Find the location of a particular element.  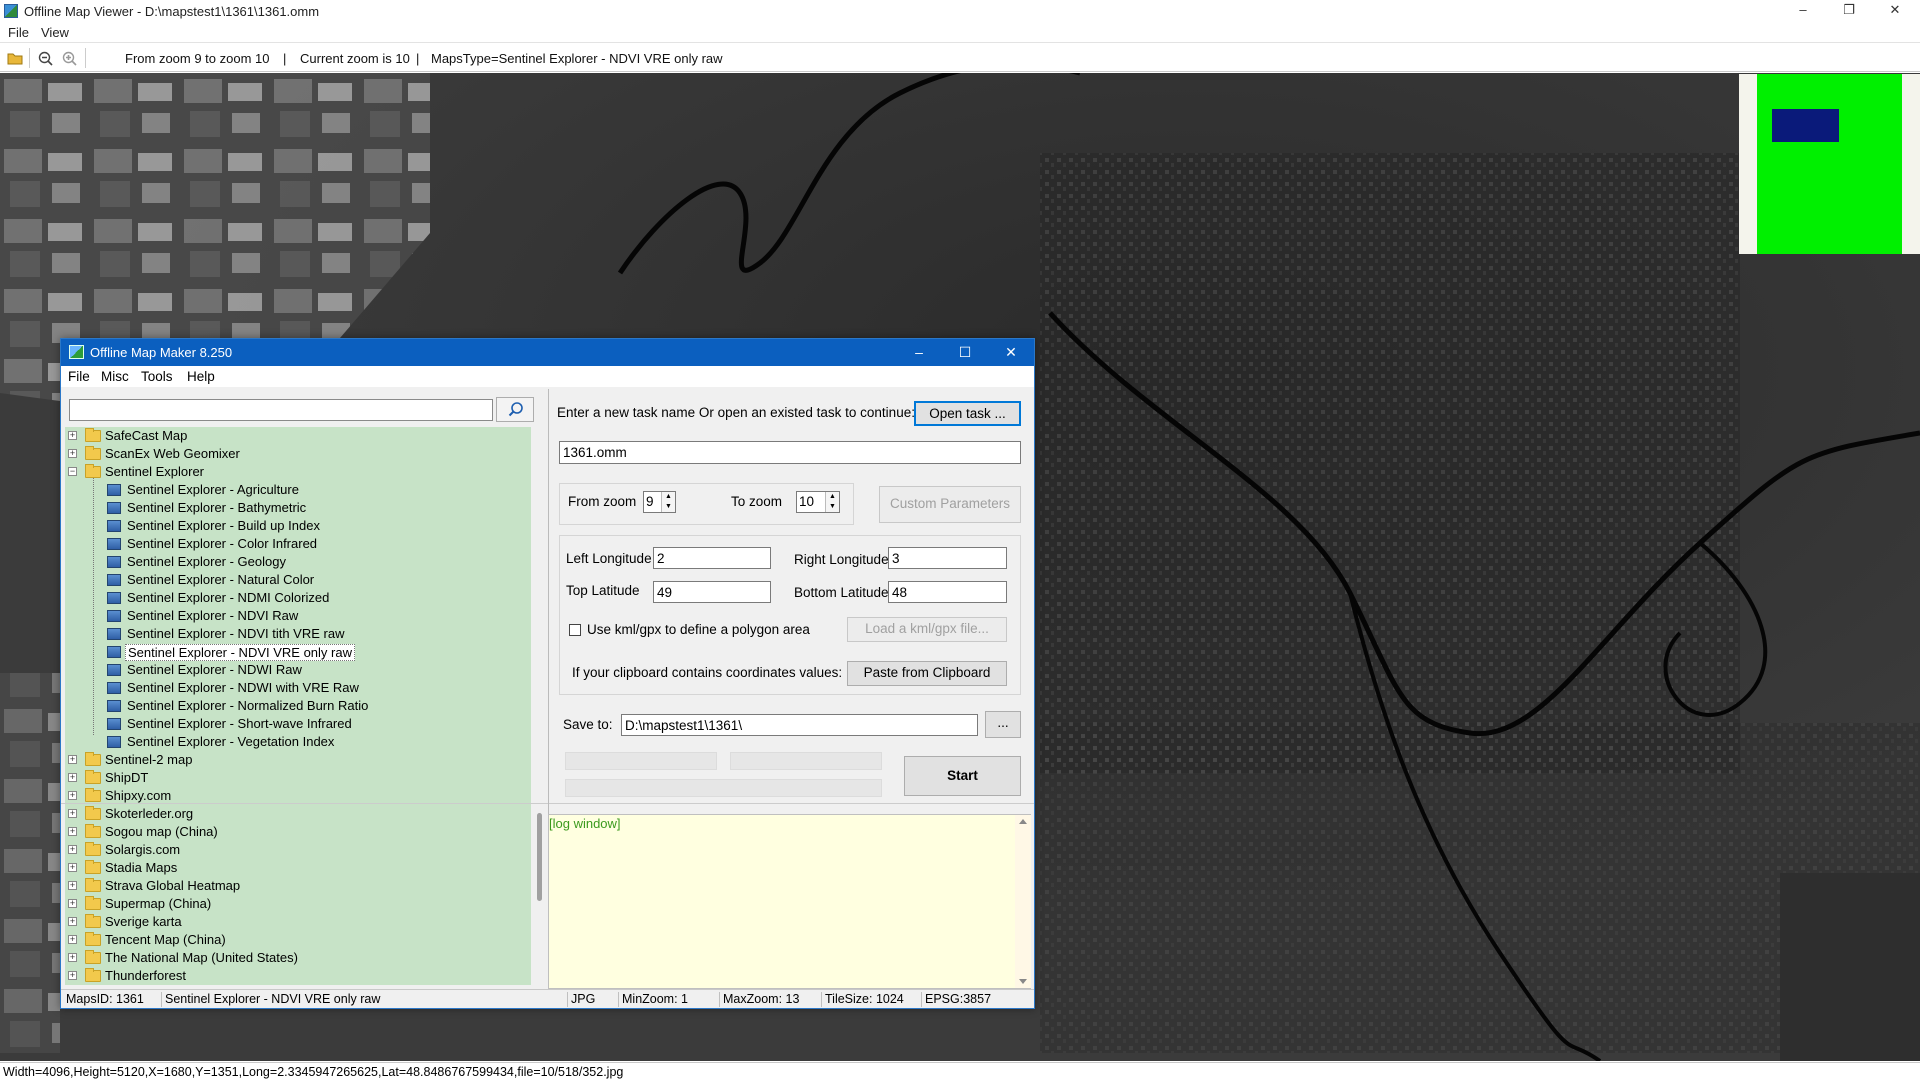

paste-from-clipboard-button: Paste from Clipboard is located at coordinates (927, 673).